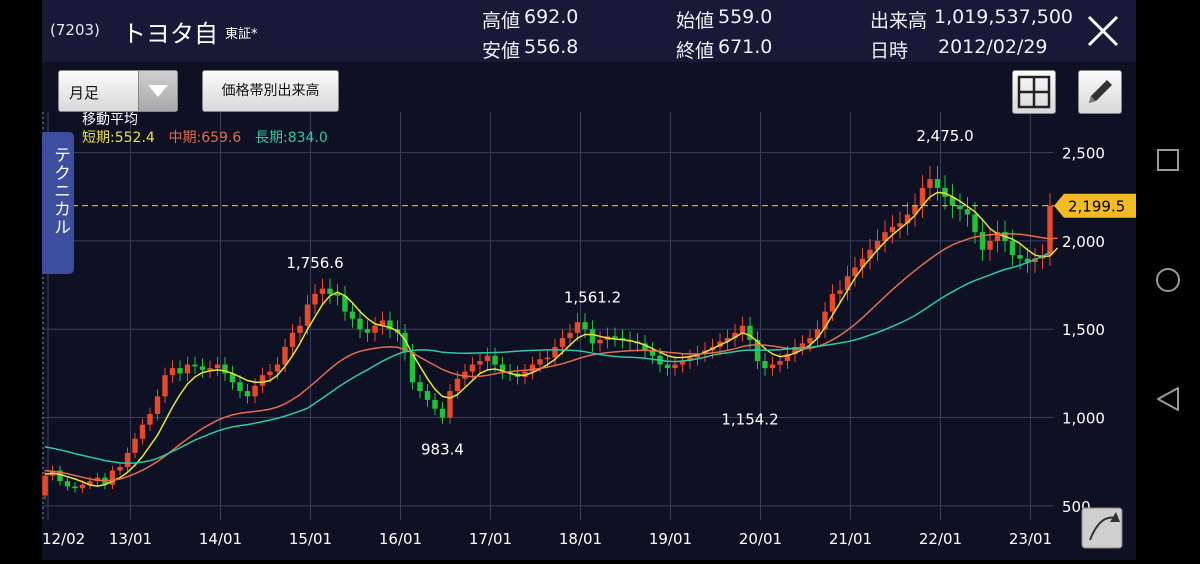 This screenshot has height=564, width=1200. I want to click on x-tick-label: 20/01, so click(760, 539).